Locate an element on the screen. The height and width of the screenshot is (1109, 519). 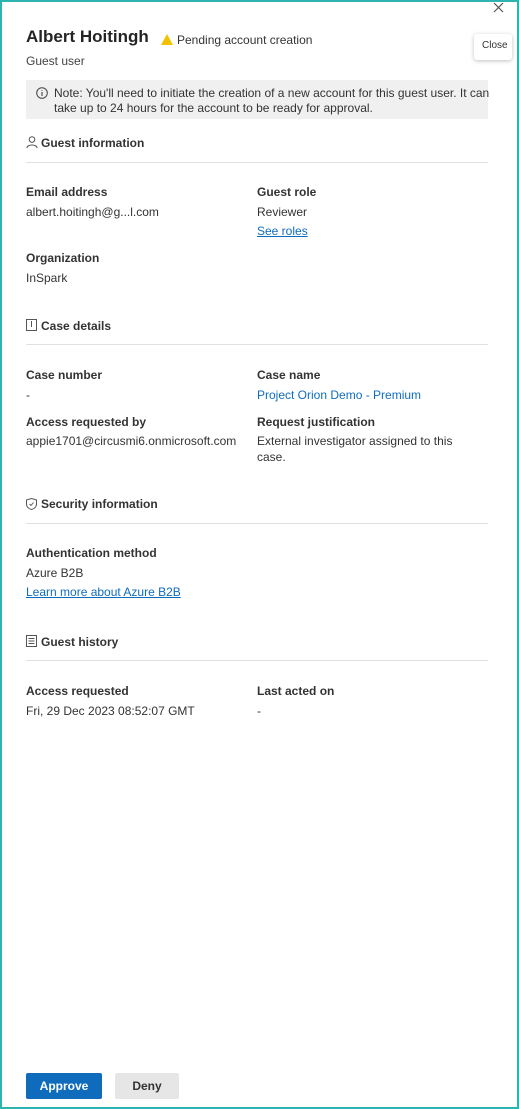
guest-role-label: Guest role is located at coordinates (287, 192).